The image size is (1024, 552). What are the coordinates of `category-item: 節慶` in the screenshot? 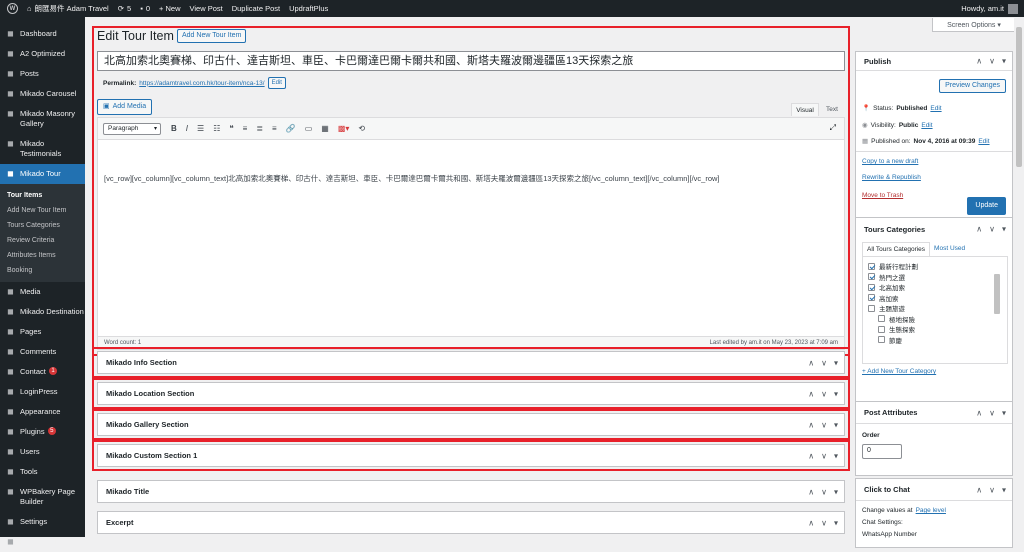 It's located at (937, 340).